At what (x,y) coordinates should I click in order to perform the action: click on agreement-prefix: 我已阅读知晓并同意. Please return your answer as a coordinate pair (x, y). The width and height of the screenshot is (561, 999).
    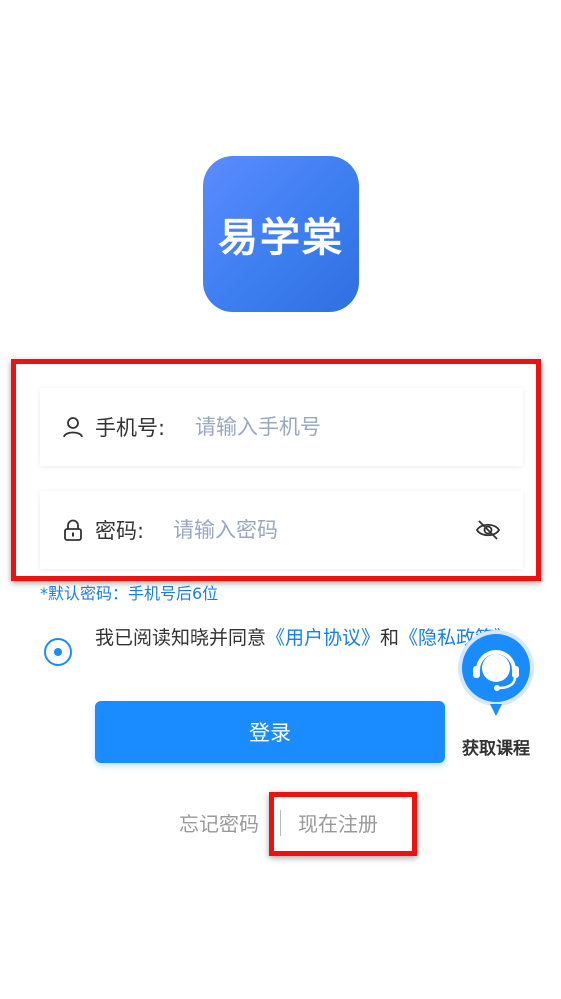
    Looking at the image, I should click on (181, 638).